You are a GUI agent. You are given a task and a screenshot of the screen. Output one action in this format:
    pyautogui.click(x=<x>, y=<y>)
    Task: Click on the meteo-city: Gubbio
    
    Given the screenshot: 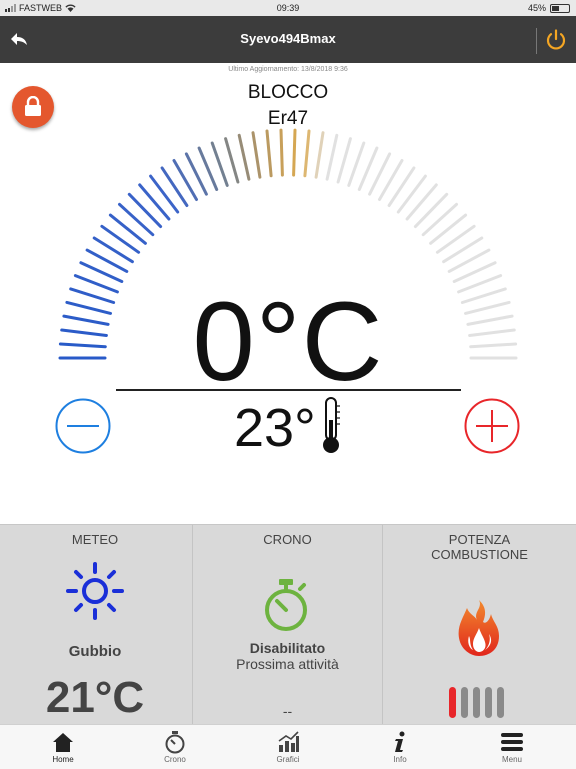 What is the action you would take?
    pyautogui.click(x=95, y=651)
    